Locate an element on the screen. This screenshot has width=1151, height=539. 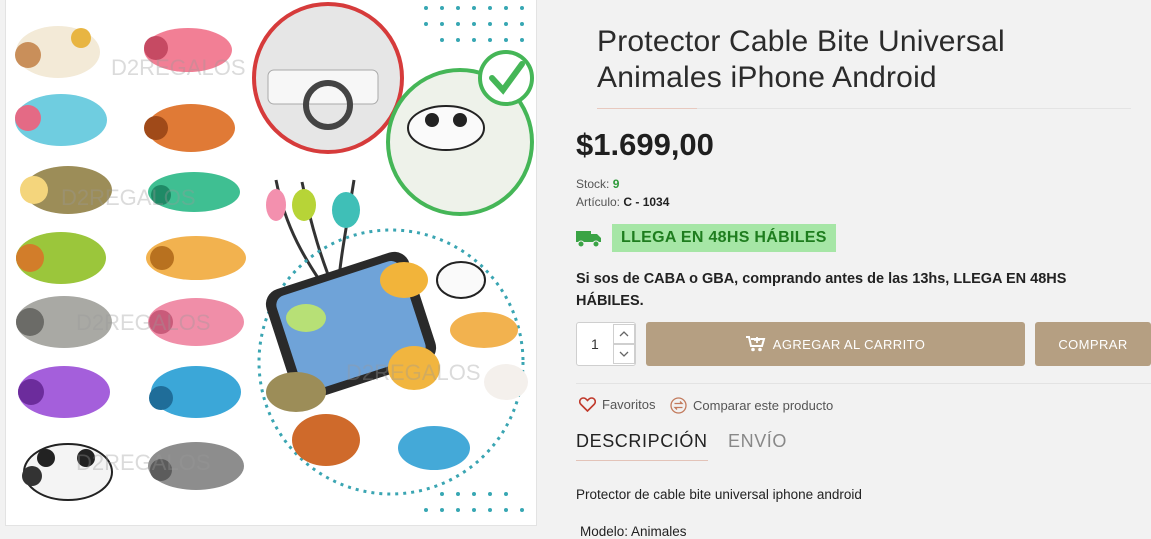
compare-link: Comparar este producto is located at coordinates (751, 405).